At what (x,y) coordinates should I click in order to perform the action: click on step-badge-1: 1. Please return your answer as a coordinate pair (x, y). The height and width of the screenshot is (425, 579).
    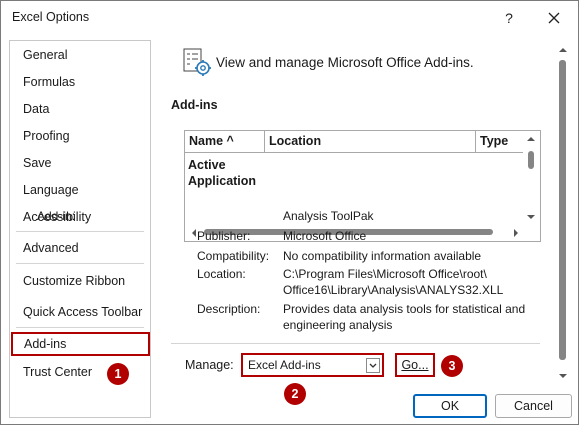
    Looking at the image, I should click on (118, 374).